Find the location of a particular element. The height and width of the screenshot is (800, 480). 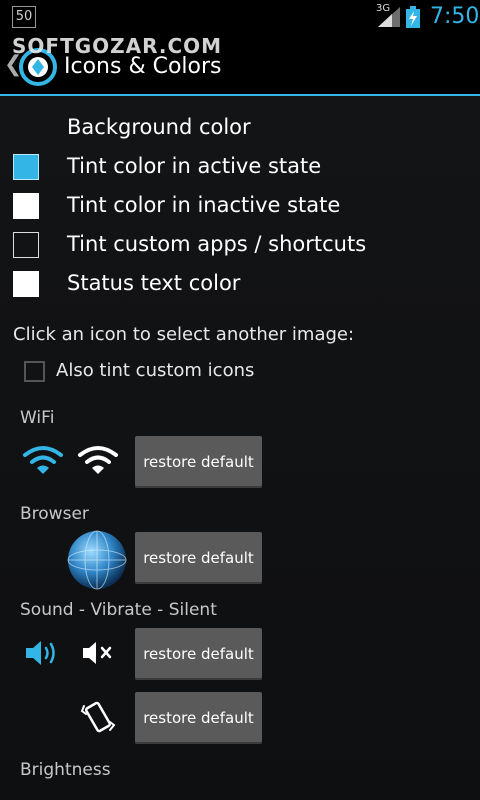

browser-restore-default-button: restore default is located at coordinates (198, 558).